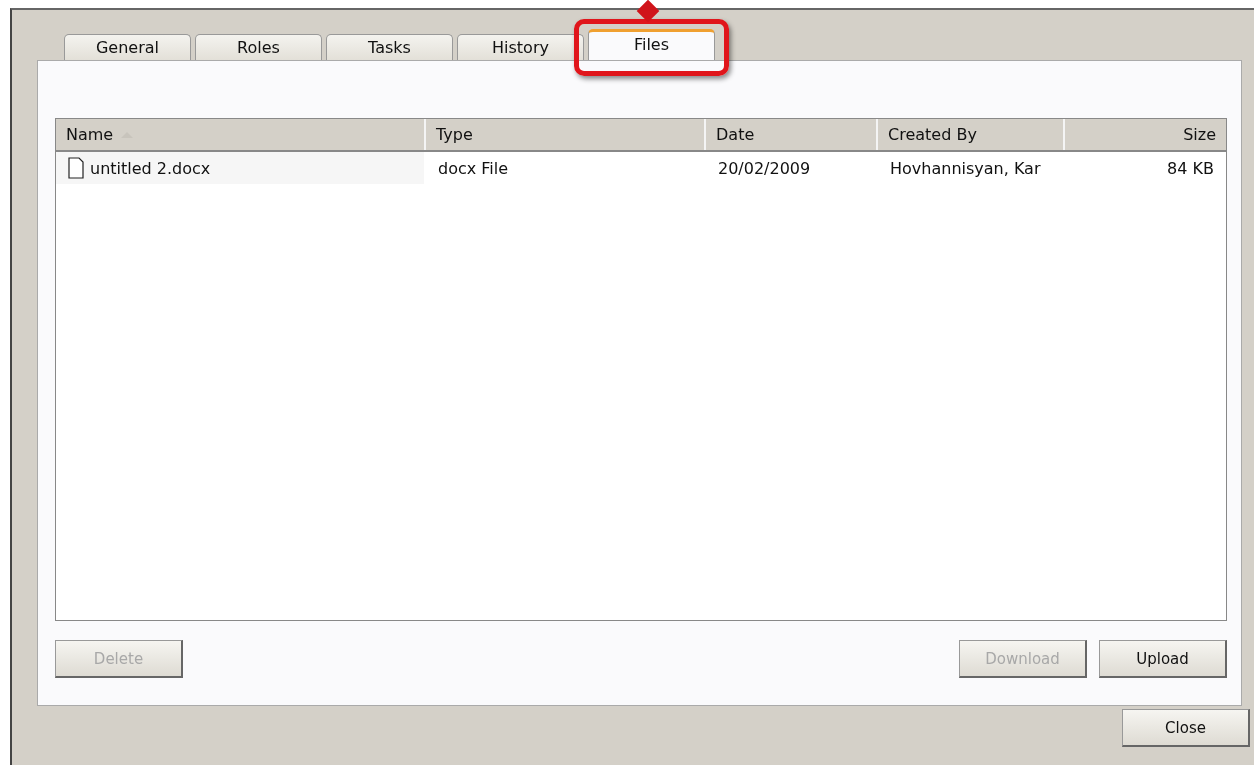  Describe the element at coordinates (1186, 728) in the screenshot. I see `close-button: Close` at that location.